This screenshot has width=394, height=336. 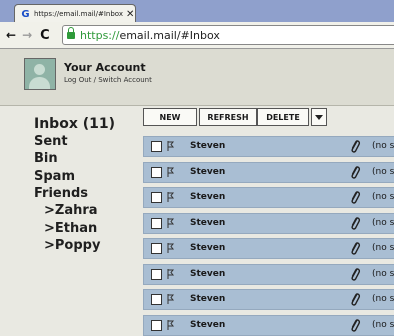 I want to click on folder-sent: Sent, so click(x=51, y=141).